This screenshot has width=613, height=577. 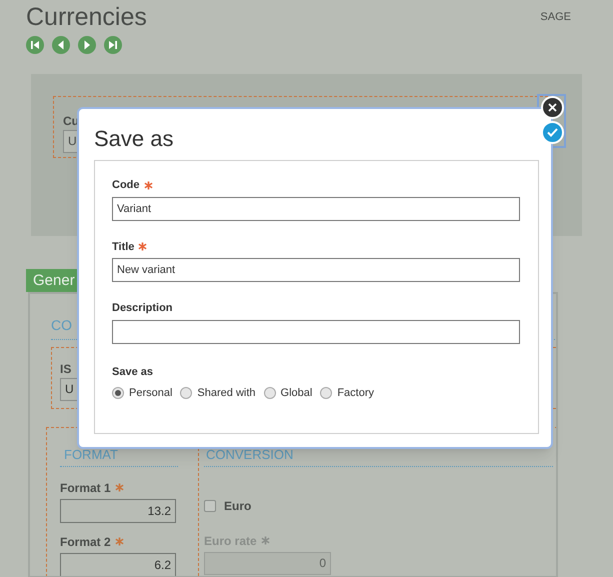 I want to click on radio-label: Factory, so click(x=355, y=393).